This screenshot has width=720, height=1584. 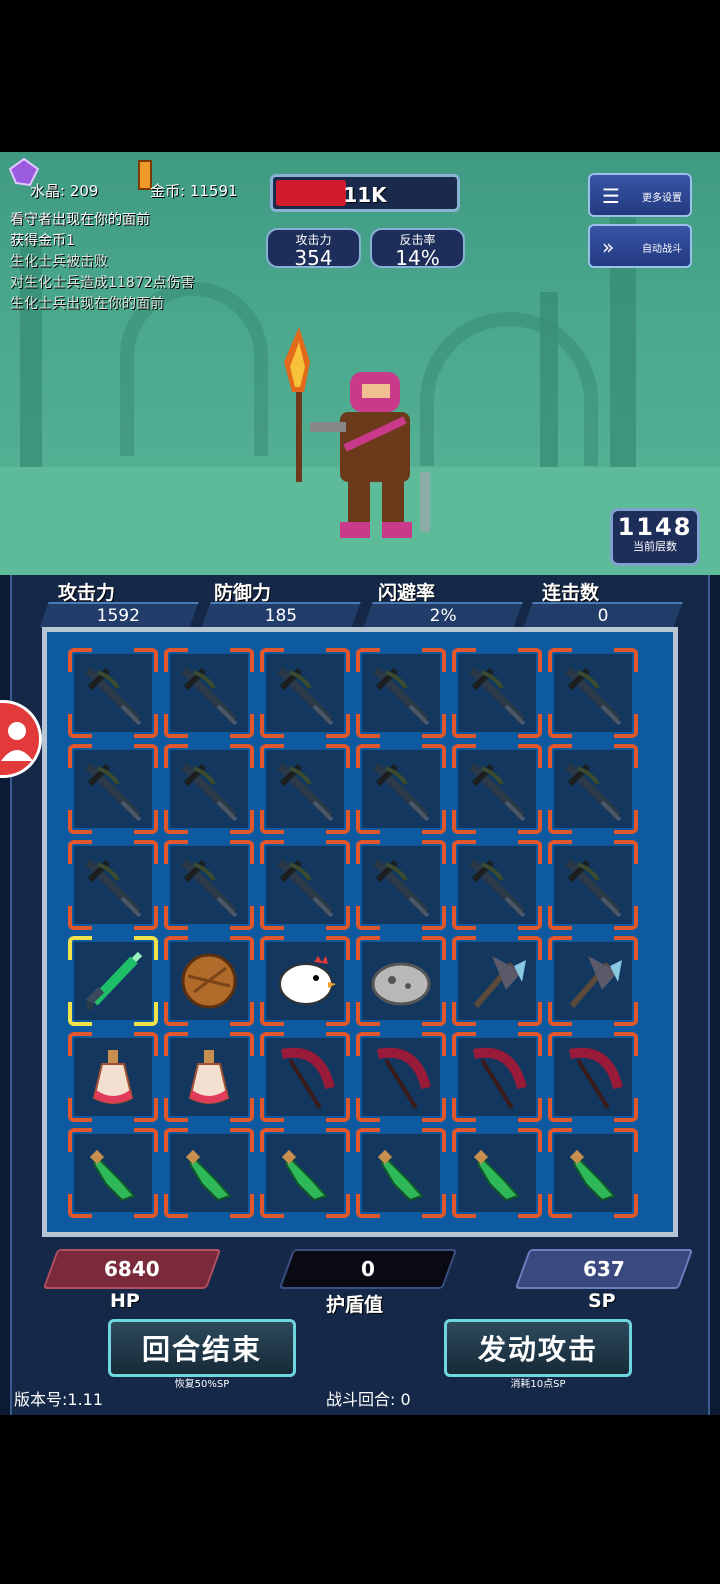 What do you see at coordinates (201, 1349) in the screenshot?
I see `end-turn-label: 回合结束` at bounding box center [201, 1349].